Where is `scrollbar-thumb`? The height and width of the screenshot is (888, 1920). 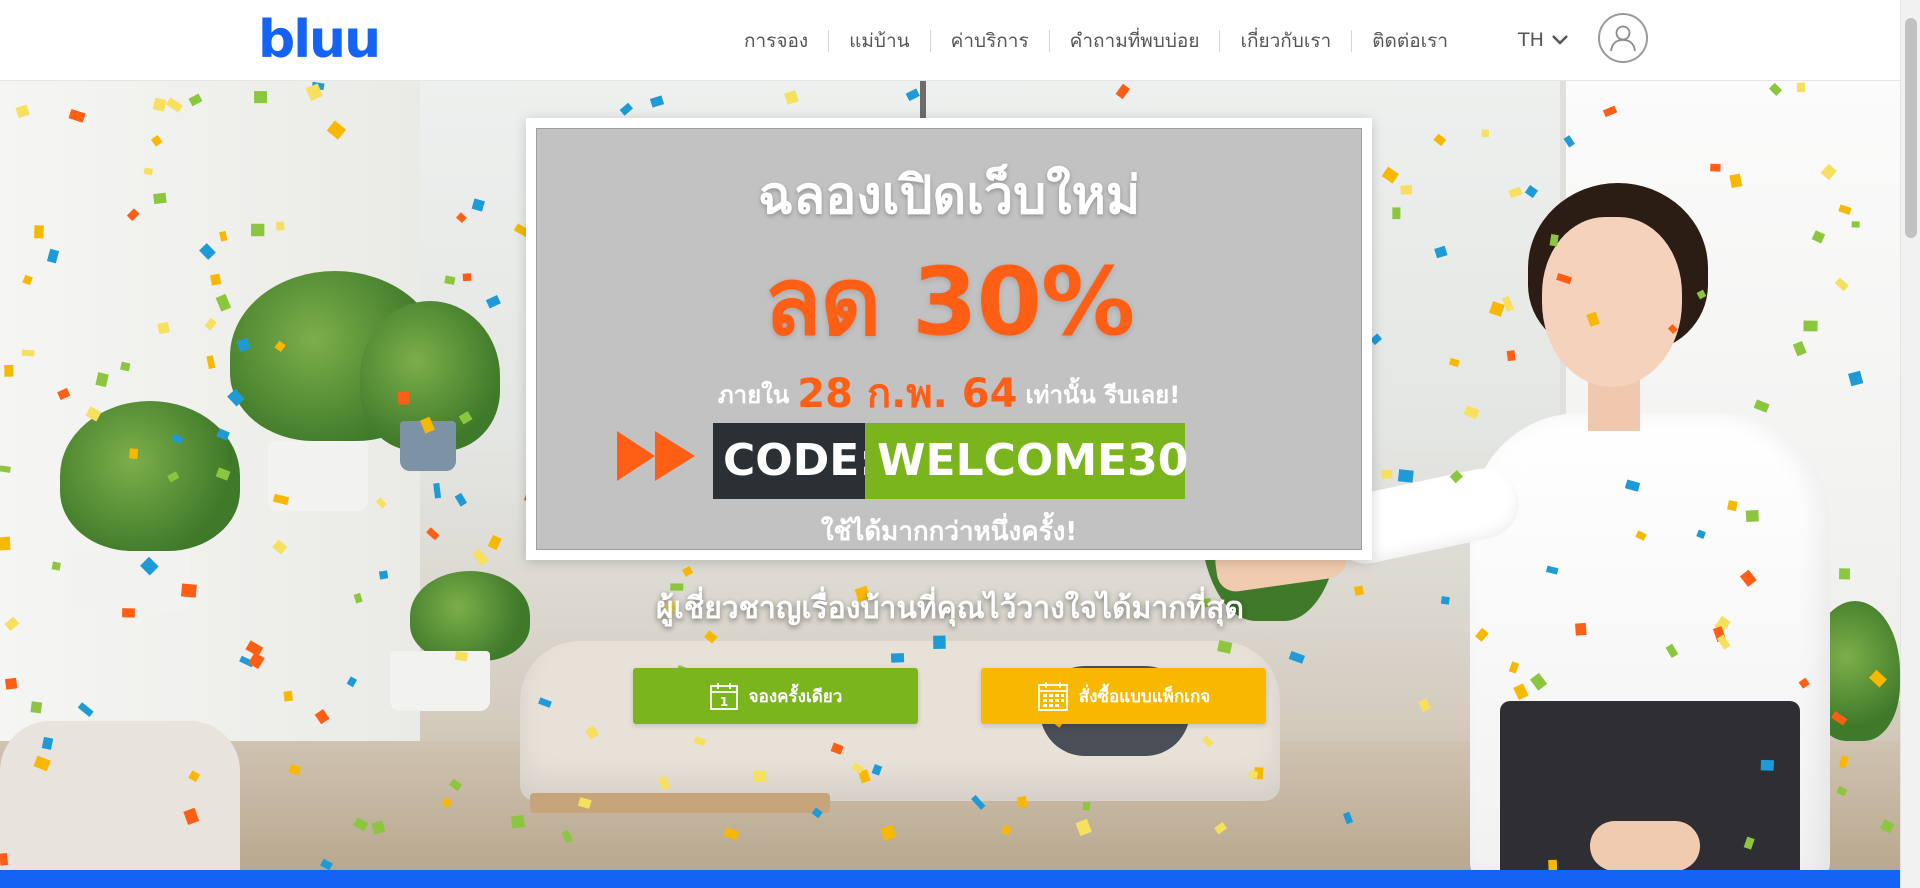 scrollbar-thumb is located at coordinates (1911, 128).